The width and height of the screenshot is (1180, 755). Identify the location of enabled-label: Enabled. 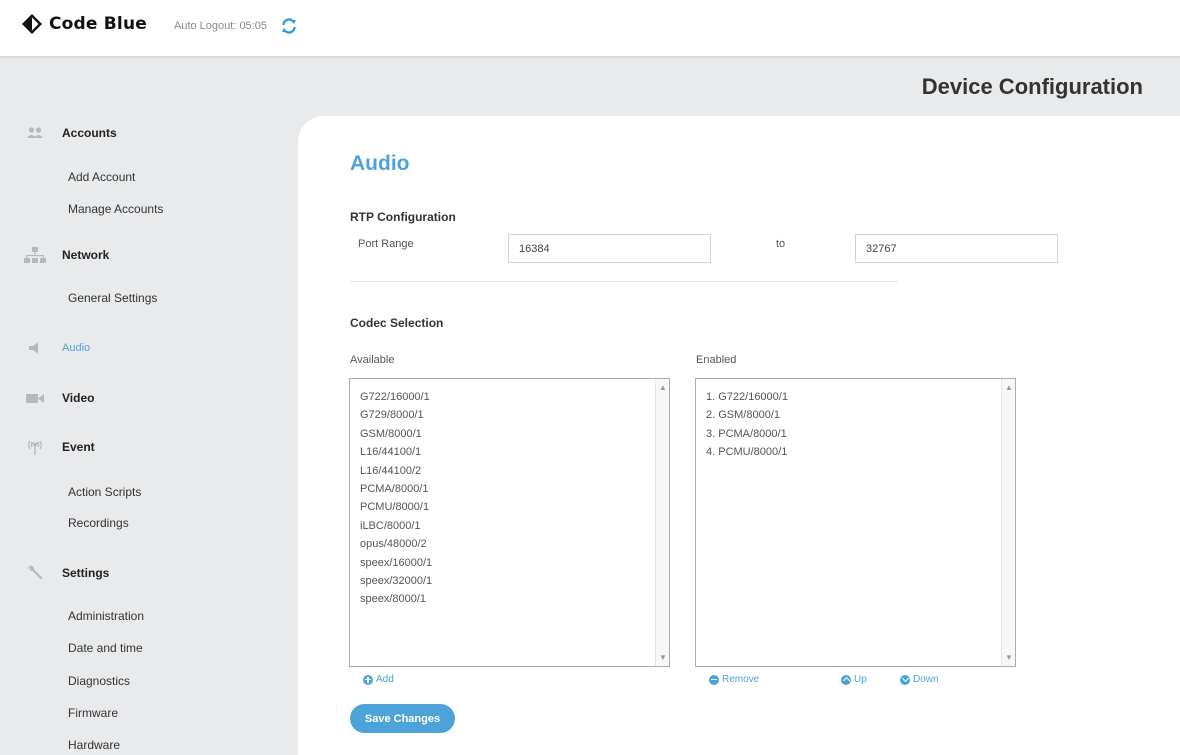
(716, 360).